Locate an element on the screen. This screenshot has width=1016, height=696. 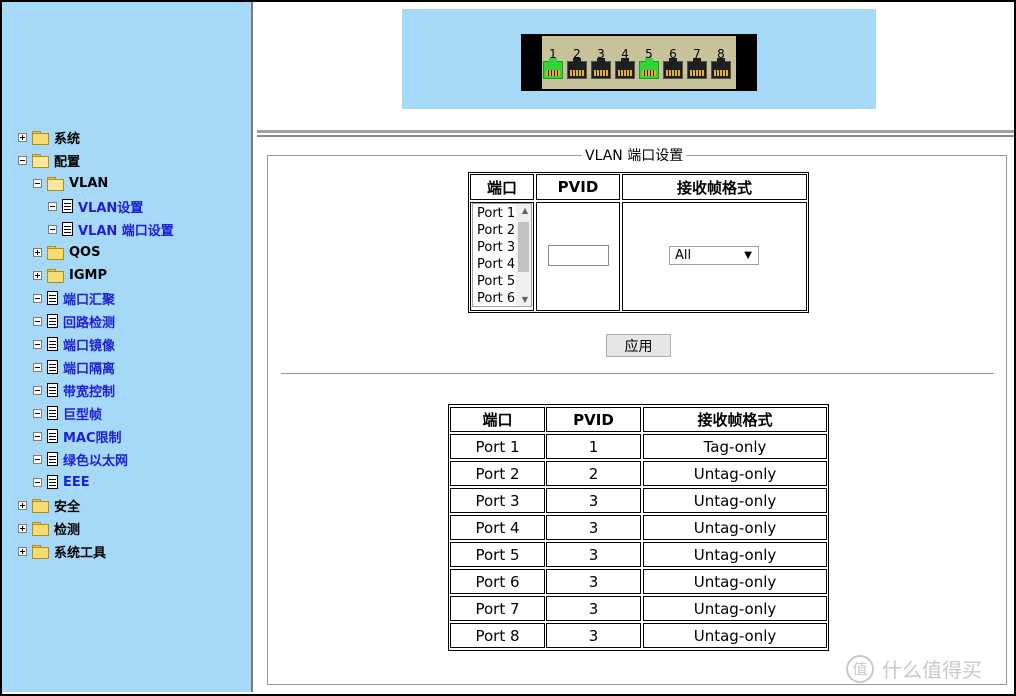
scroll-down-icon: ▼ is located at coordinates (525, 299).